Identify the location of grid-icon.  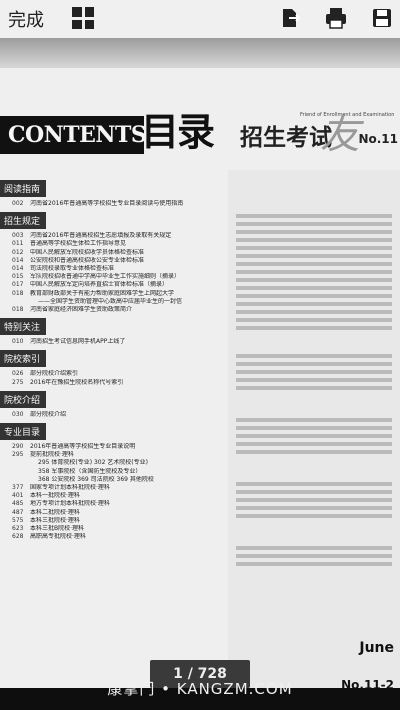
(83, 18).